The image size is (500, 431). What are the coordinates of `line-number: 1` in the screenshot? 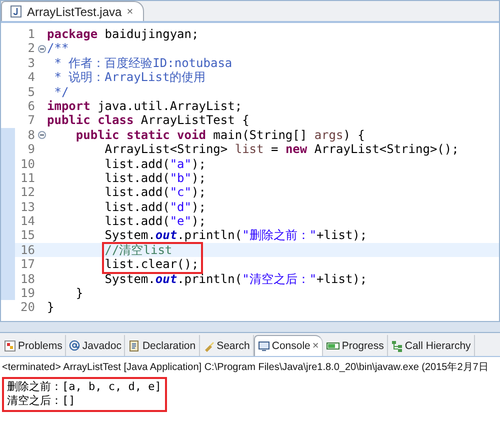 It's located at (31, 34).